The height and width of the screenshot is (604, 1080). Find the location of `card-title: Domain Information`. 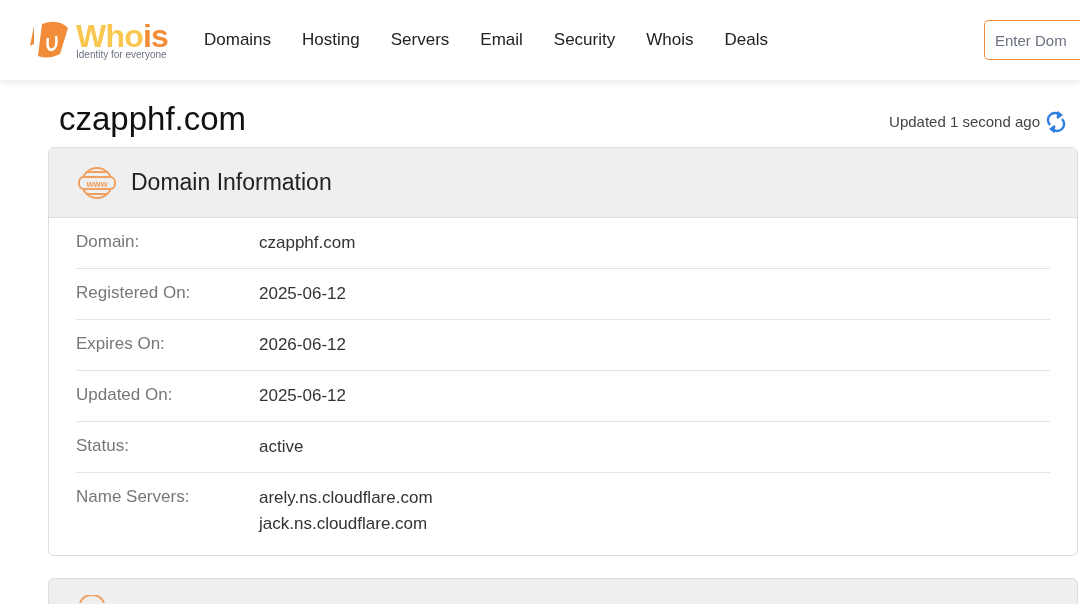

card-title: Domain Information is located at coordinates (231, 183).